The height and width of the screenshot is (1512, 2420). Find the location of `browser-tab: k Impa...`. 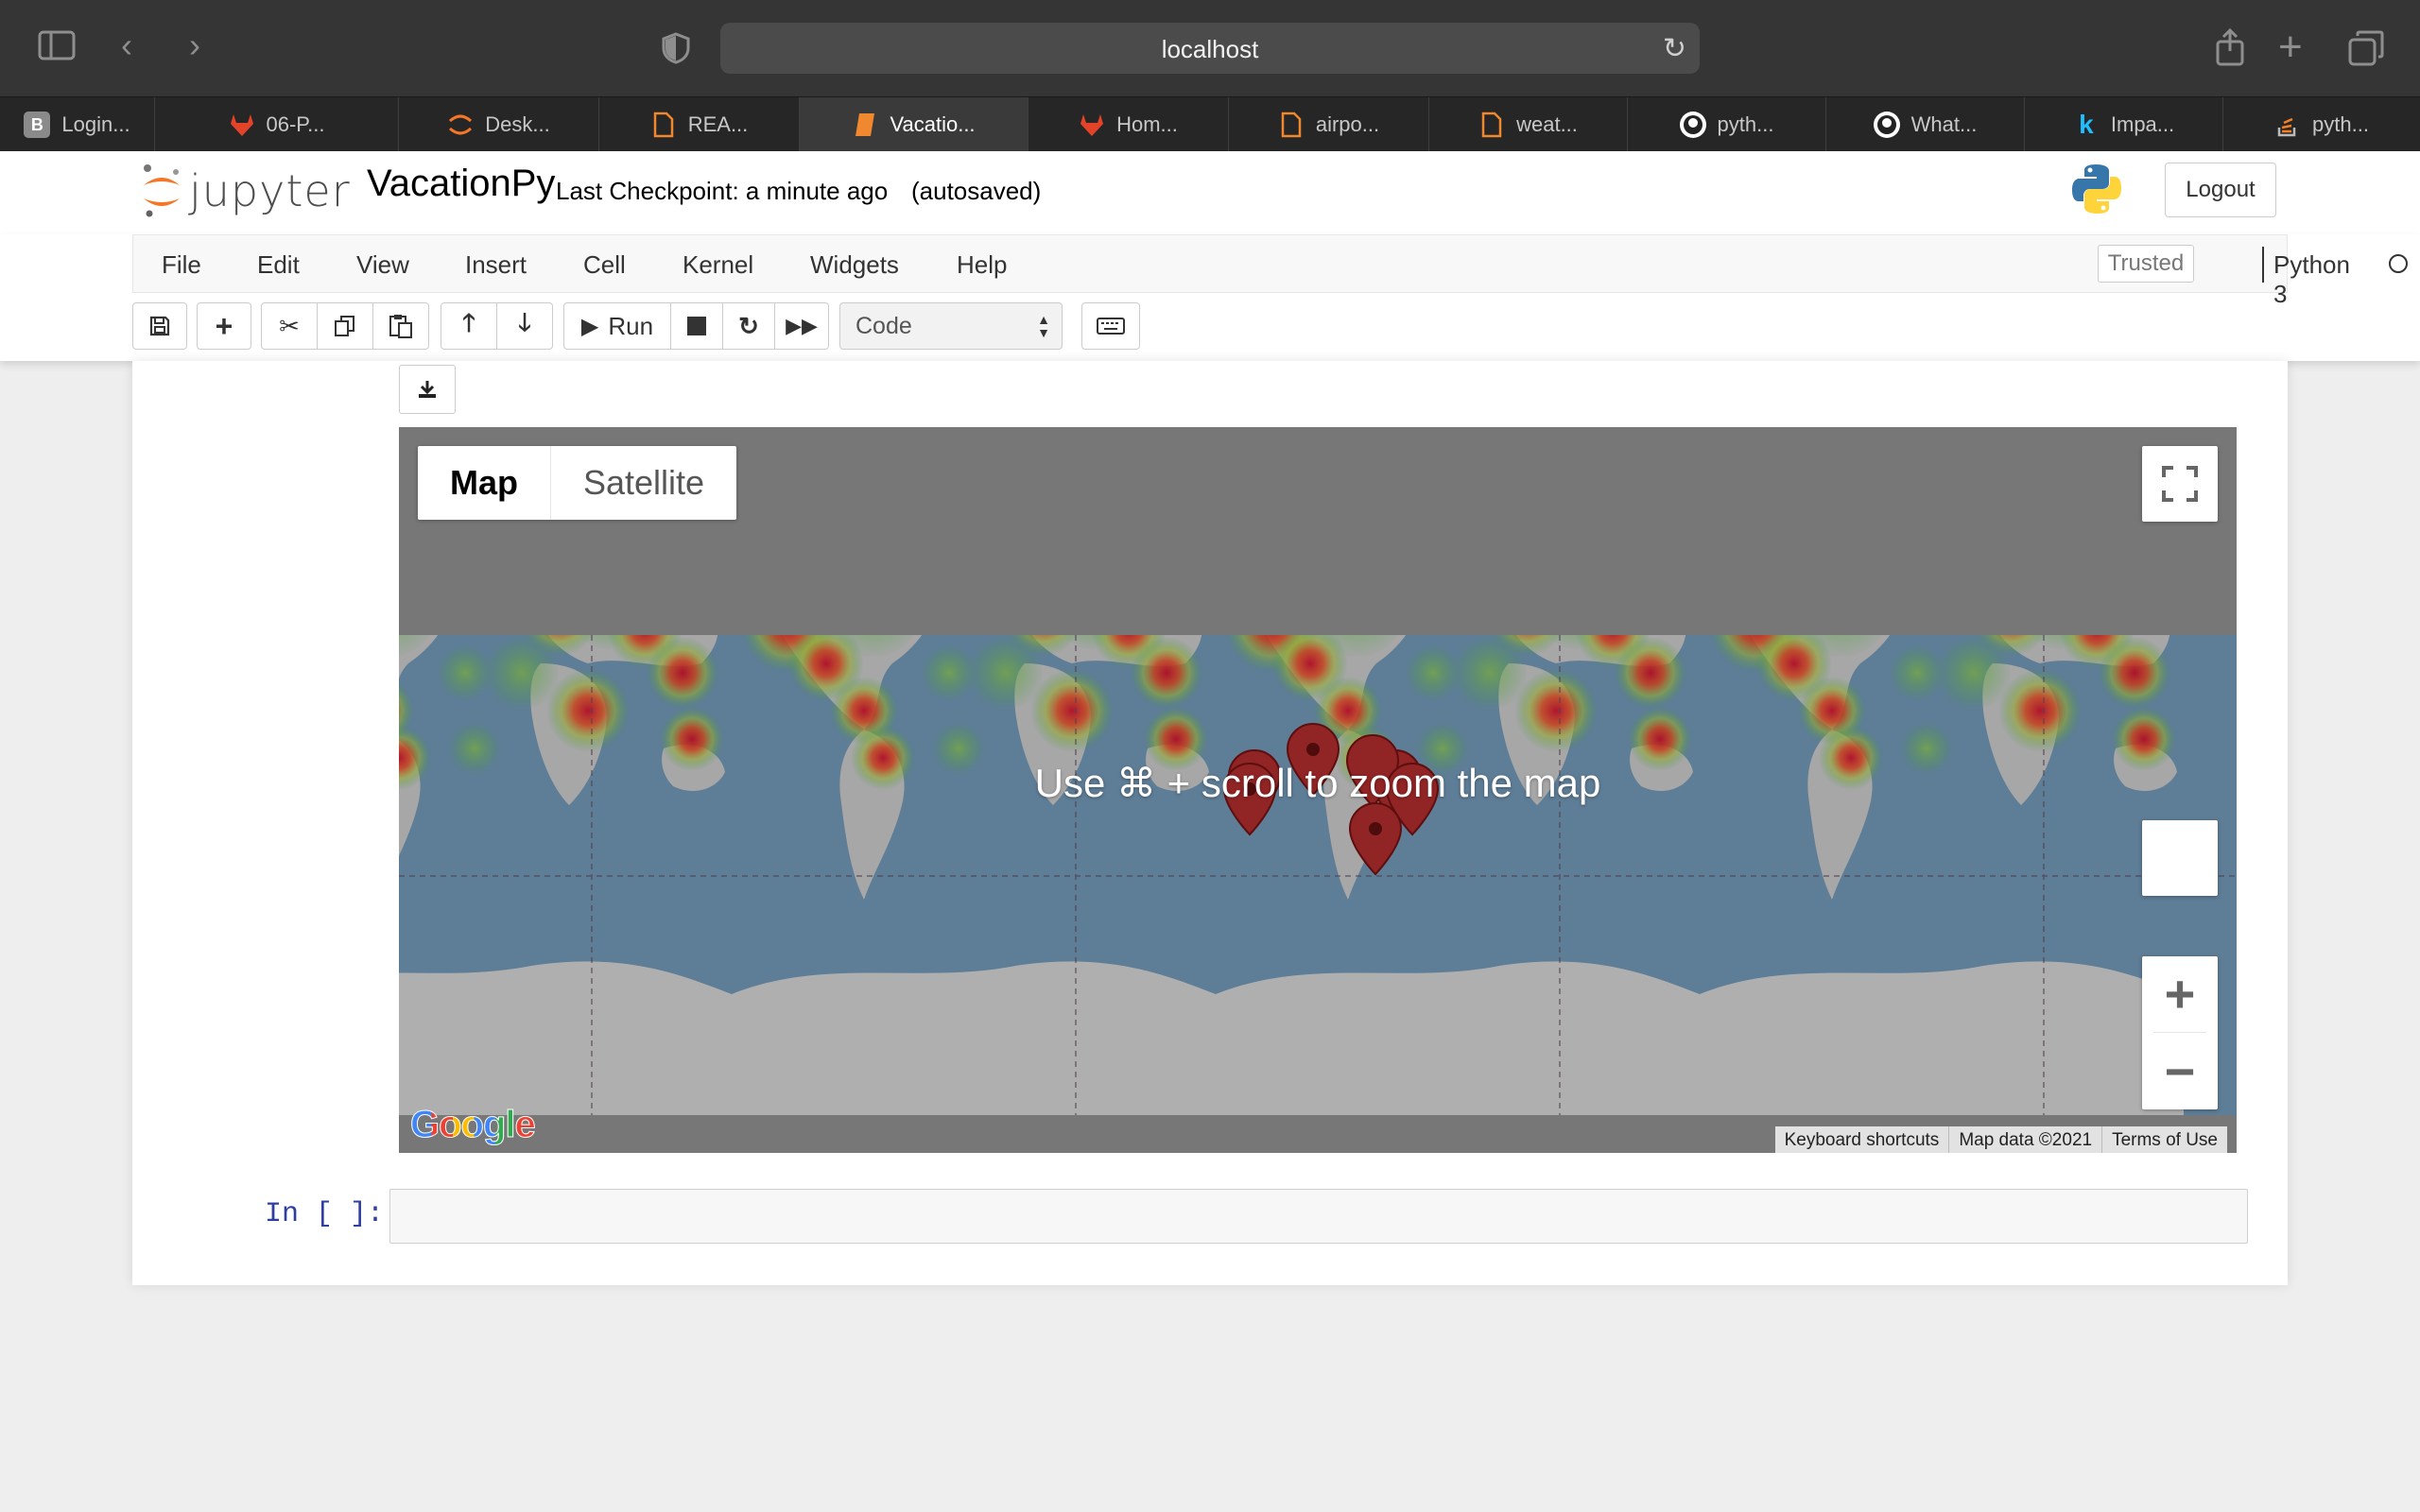

browser-tab: k Impa... is located at coordinates (2124, 124).